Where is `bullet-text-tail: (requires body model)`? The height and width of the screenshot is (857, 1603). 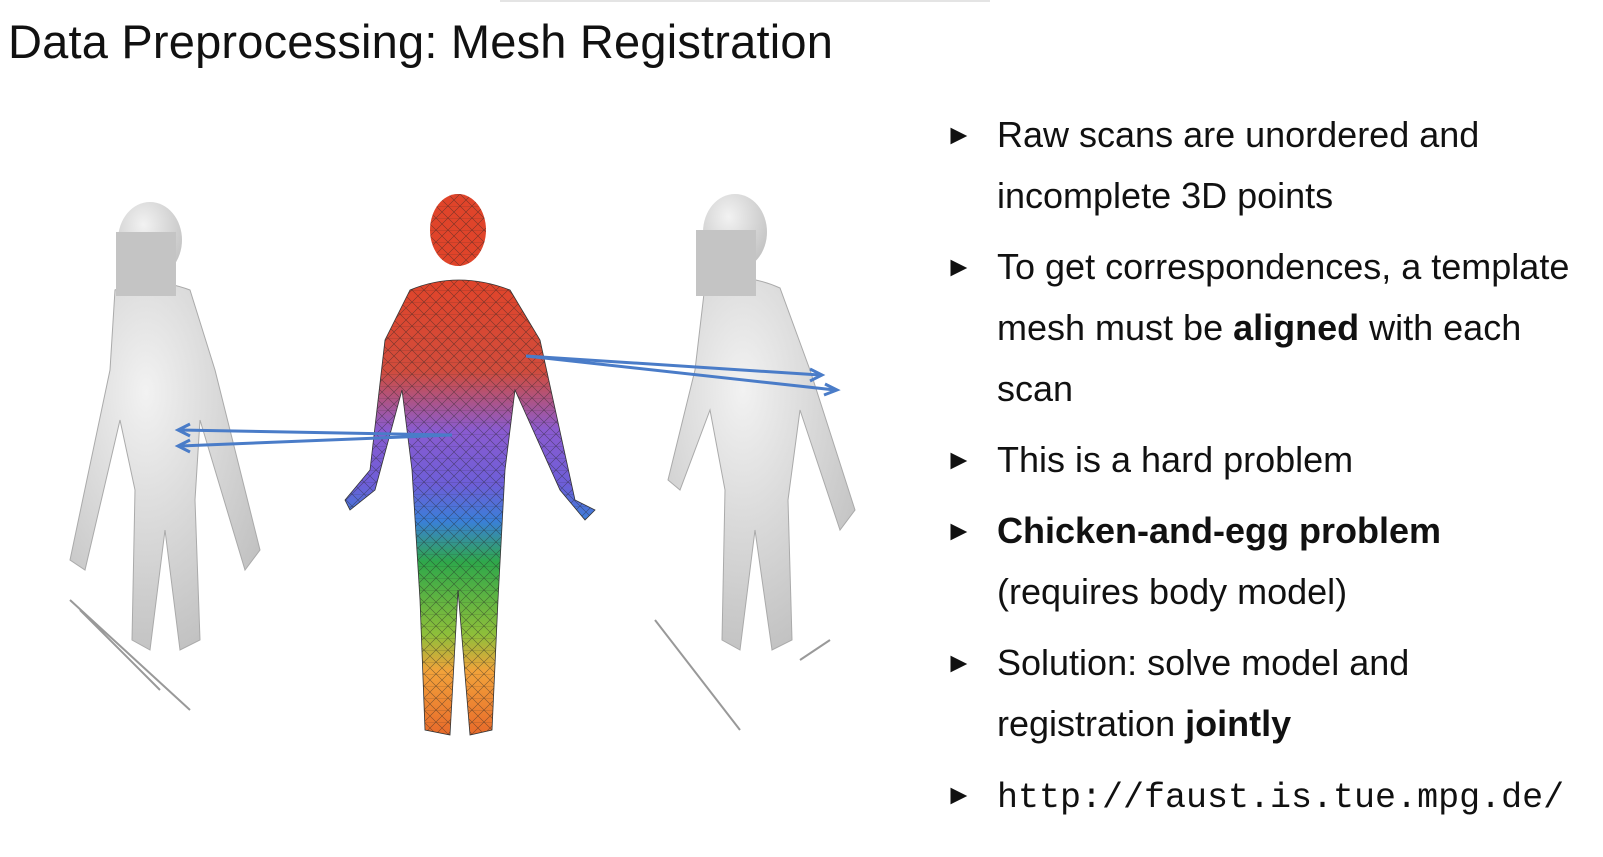 bullet-text-tail: (requires body model) is located at coordinates (1172, 591).